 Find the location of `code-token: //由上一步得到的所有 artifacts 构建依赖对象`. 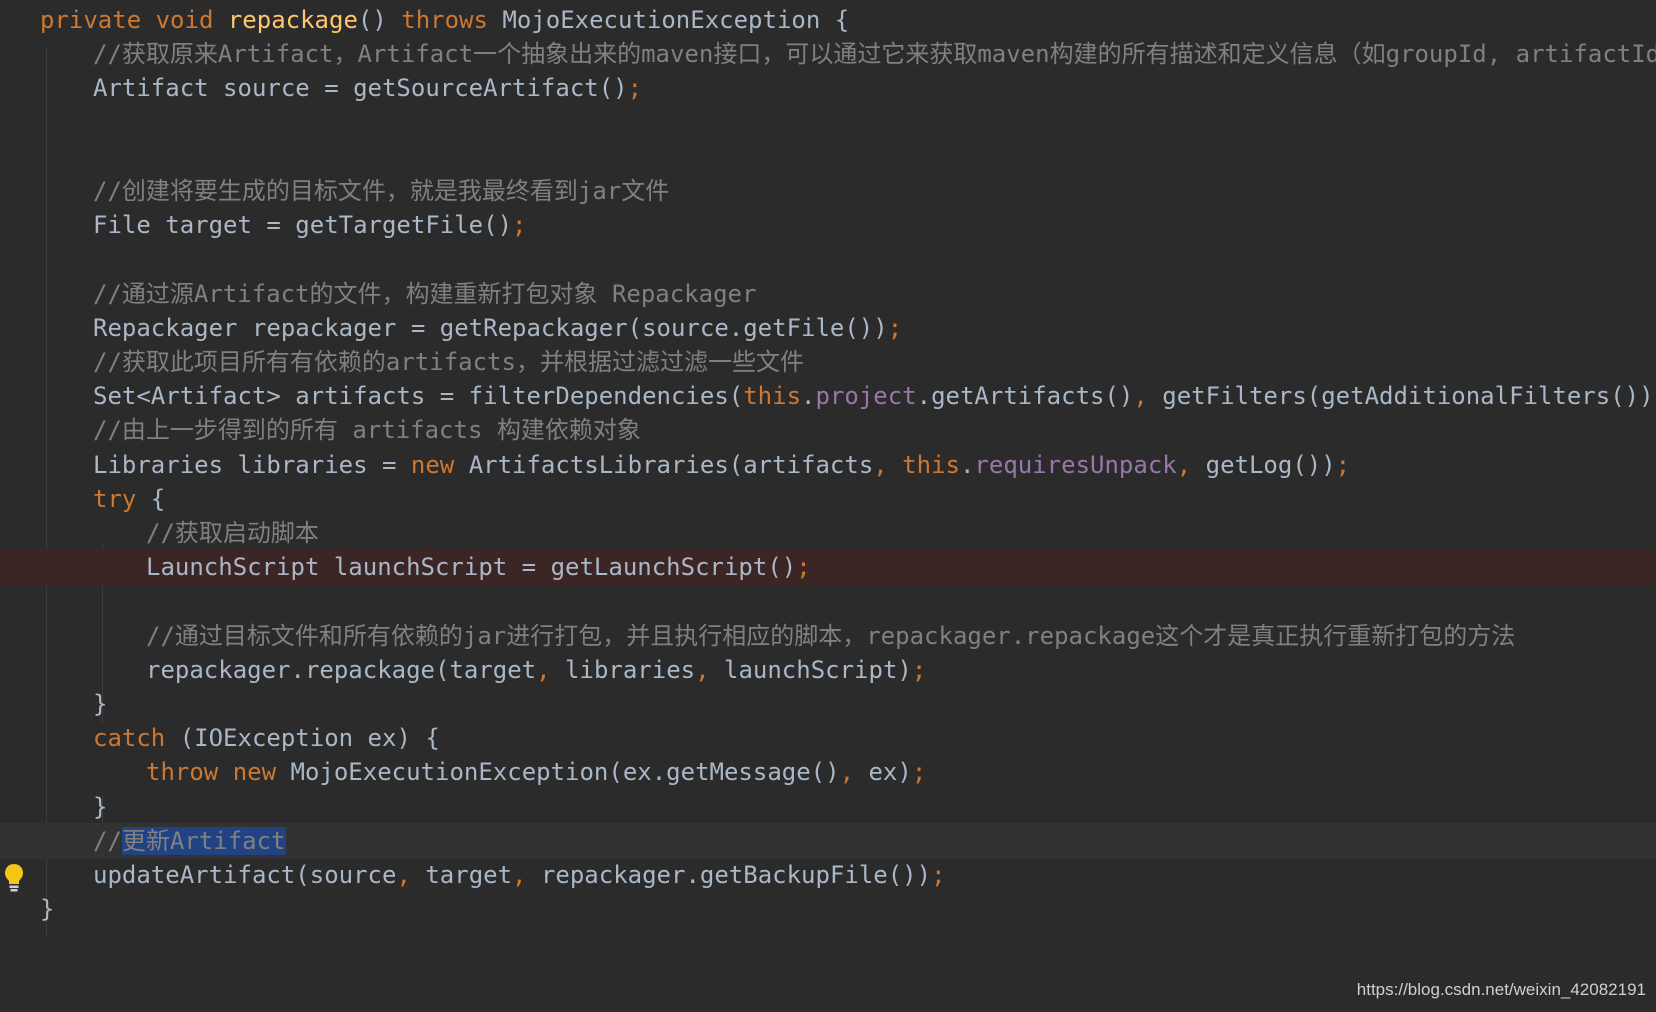

code-token: //由上一步得到的所有 artifacts 构建依赖对象 is located at coordinates (367, 430).